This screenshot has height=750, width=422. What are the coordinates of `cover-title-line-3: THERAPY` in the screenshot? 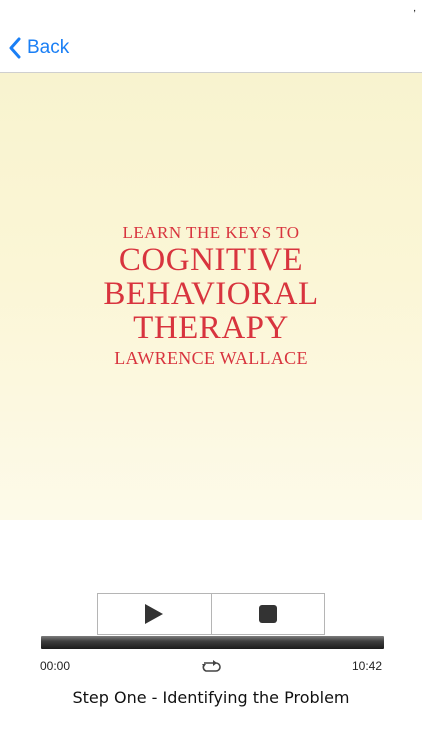 It's located at (211, 328).